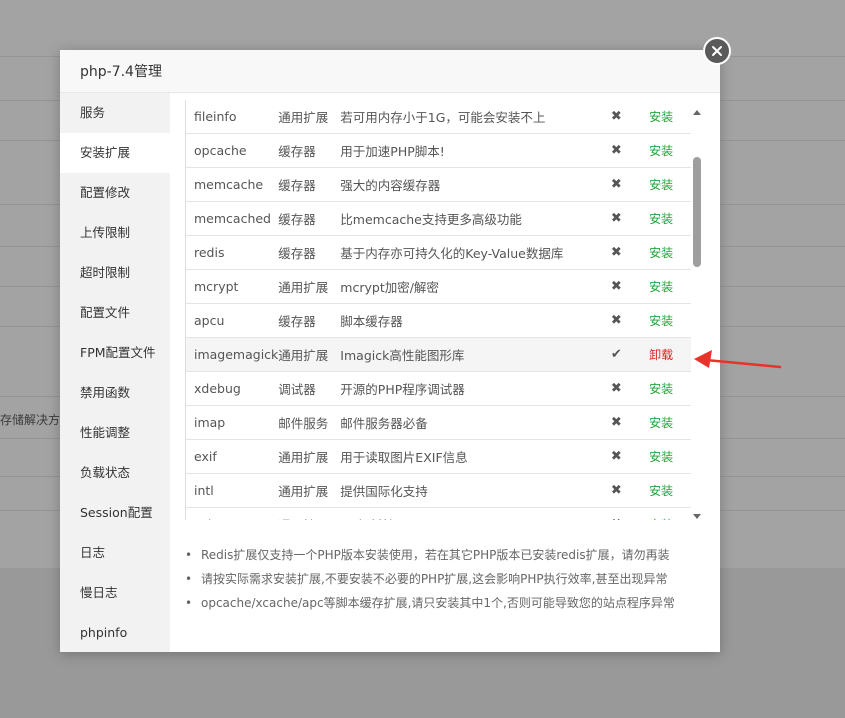 This screenshot has height=718, width=845. Describe the element at coordinates (661, 355) in the screenshot. I see `uninstall-button: 卸载` at that location.